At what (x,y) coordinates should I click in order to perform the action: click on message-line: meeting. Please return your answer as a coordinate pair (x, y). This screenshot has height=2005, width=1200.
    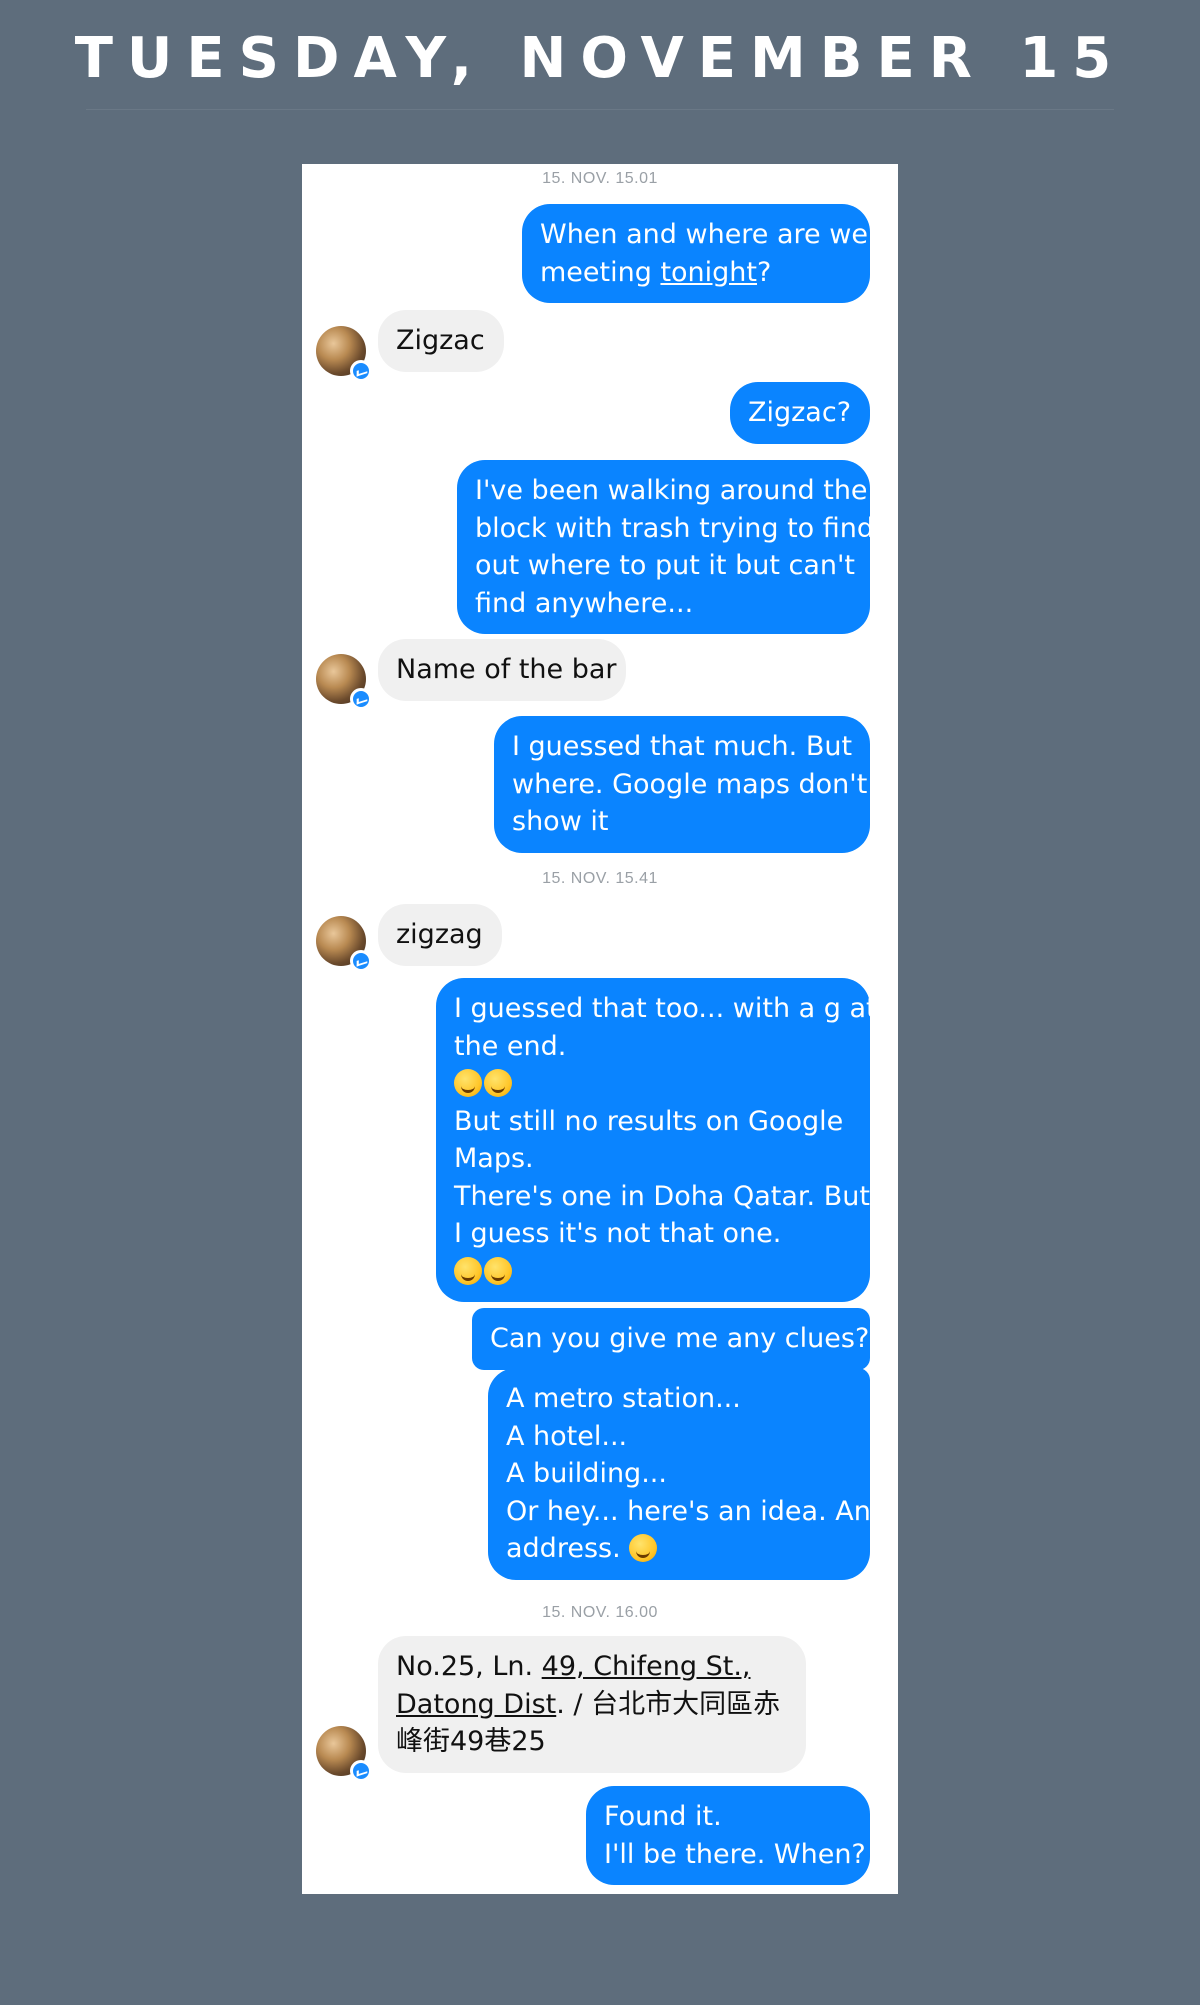
    Looking at the image, I should click on (600, 272).